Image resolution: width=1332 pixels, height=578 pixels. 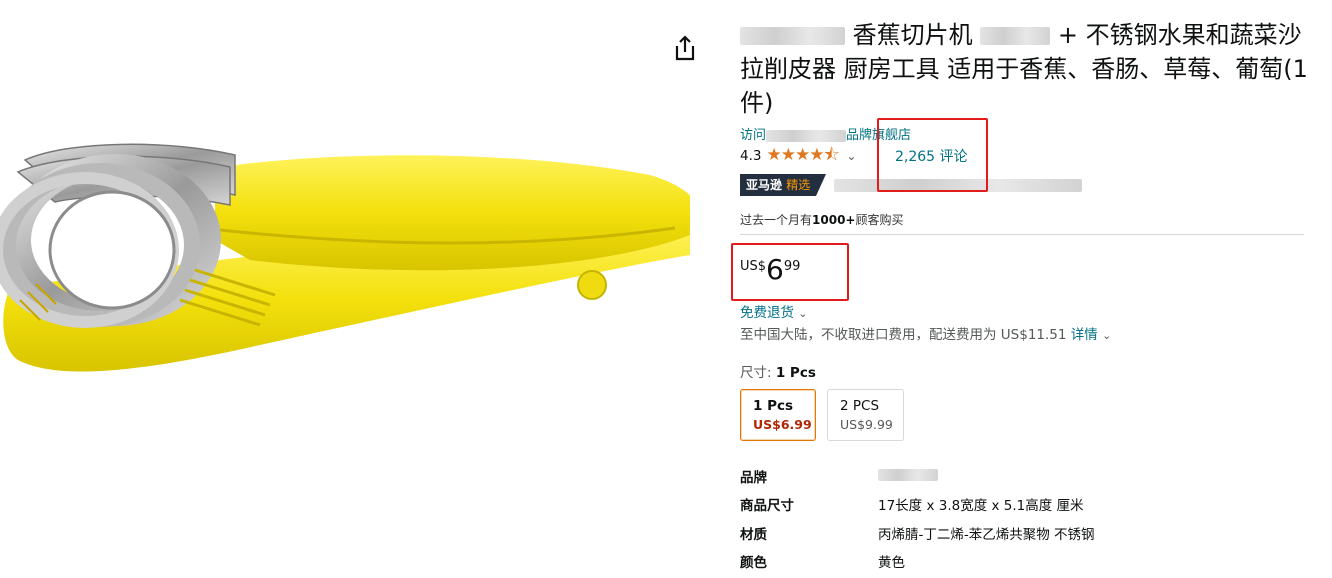 I want to click on spec-key: 商品尺寸, so click(x=767, y=506).